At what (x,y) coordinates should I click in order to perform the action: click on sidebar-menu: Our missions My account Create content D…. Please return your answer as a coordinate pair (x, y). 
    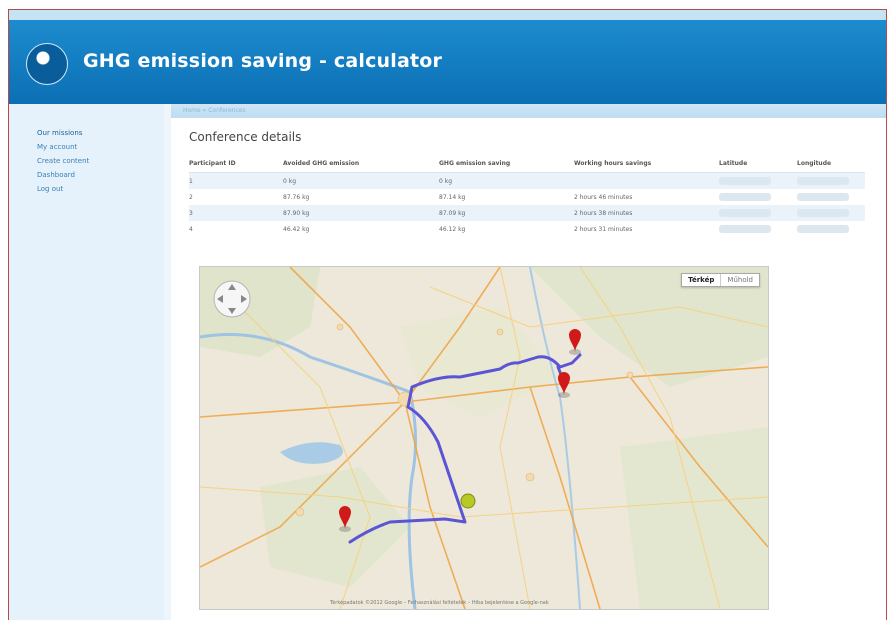
    Looking at the image, I should click on (86, 150).